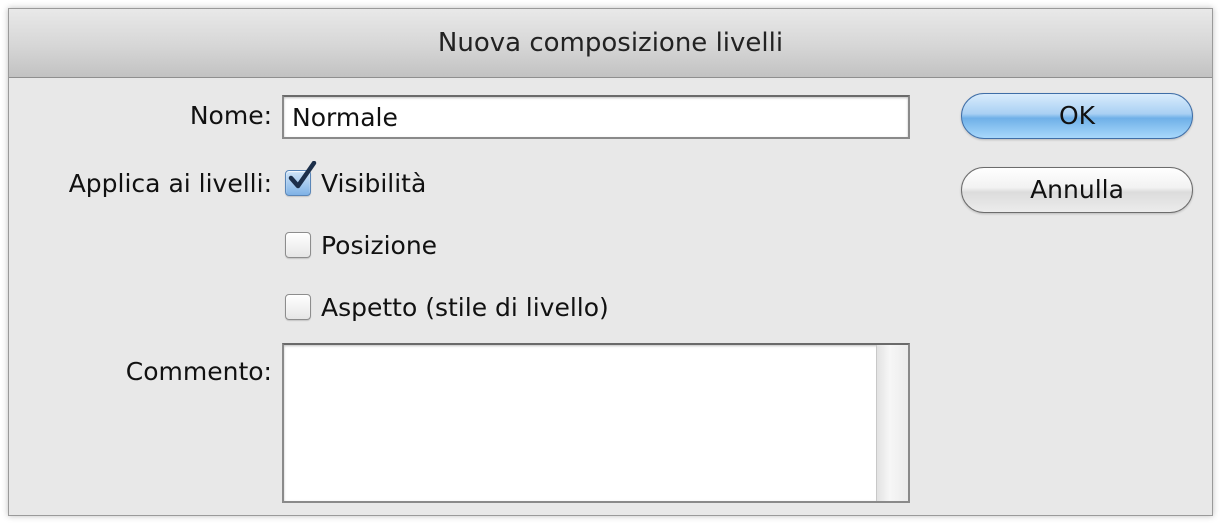 The height and width of the screenshot is (524, 1221). What do you see at coordinates (596, 117) in the screenshot?
I see `name-input` at bounding box center [596, 117].